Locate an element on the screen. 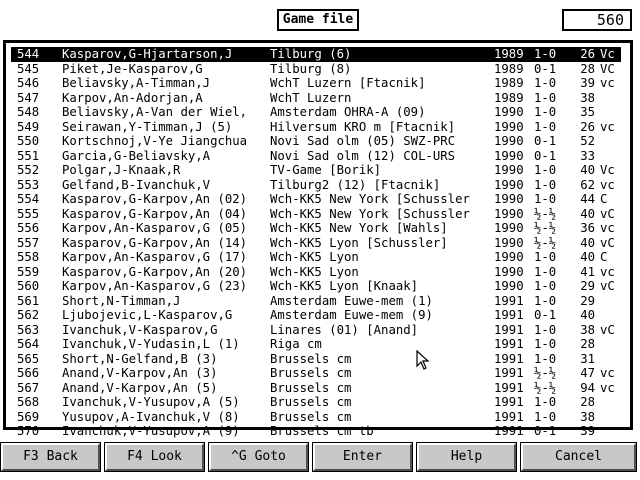  scrollbar is located at coordinates (635, 235).